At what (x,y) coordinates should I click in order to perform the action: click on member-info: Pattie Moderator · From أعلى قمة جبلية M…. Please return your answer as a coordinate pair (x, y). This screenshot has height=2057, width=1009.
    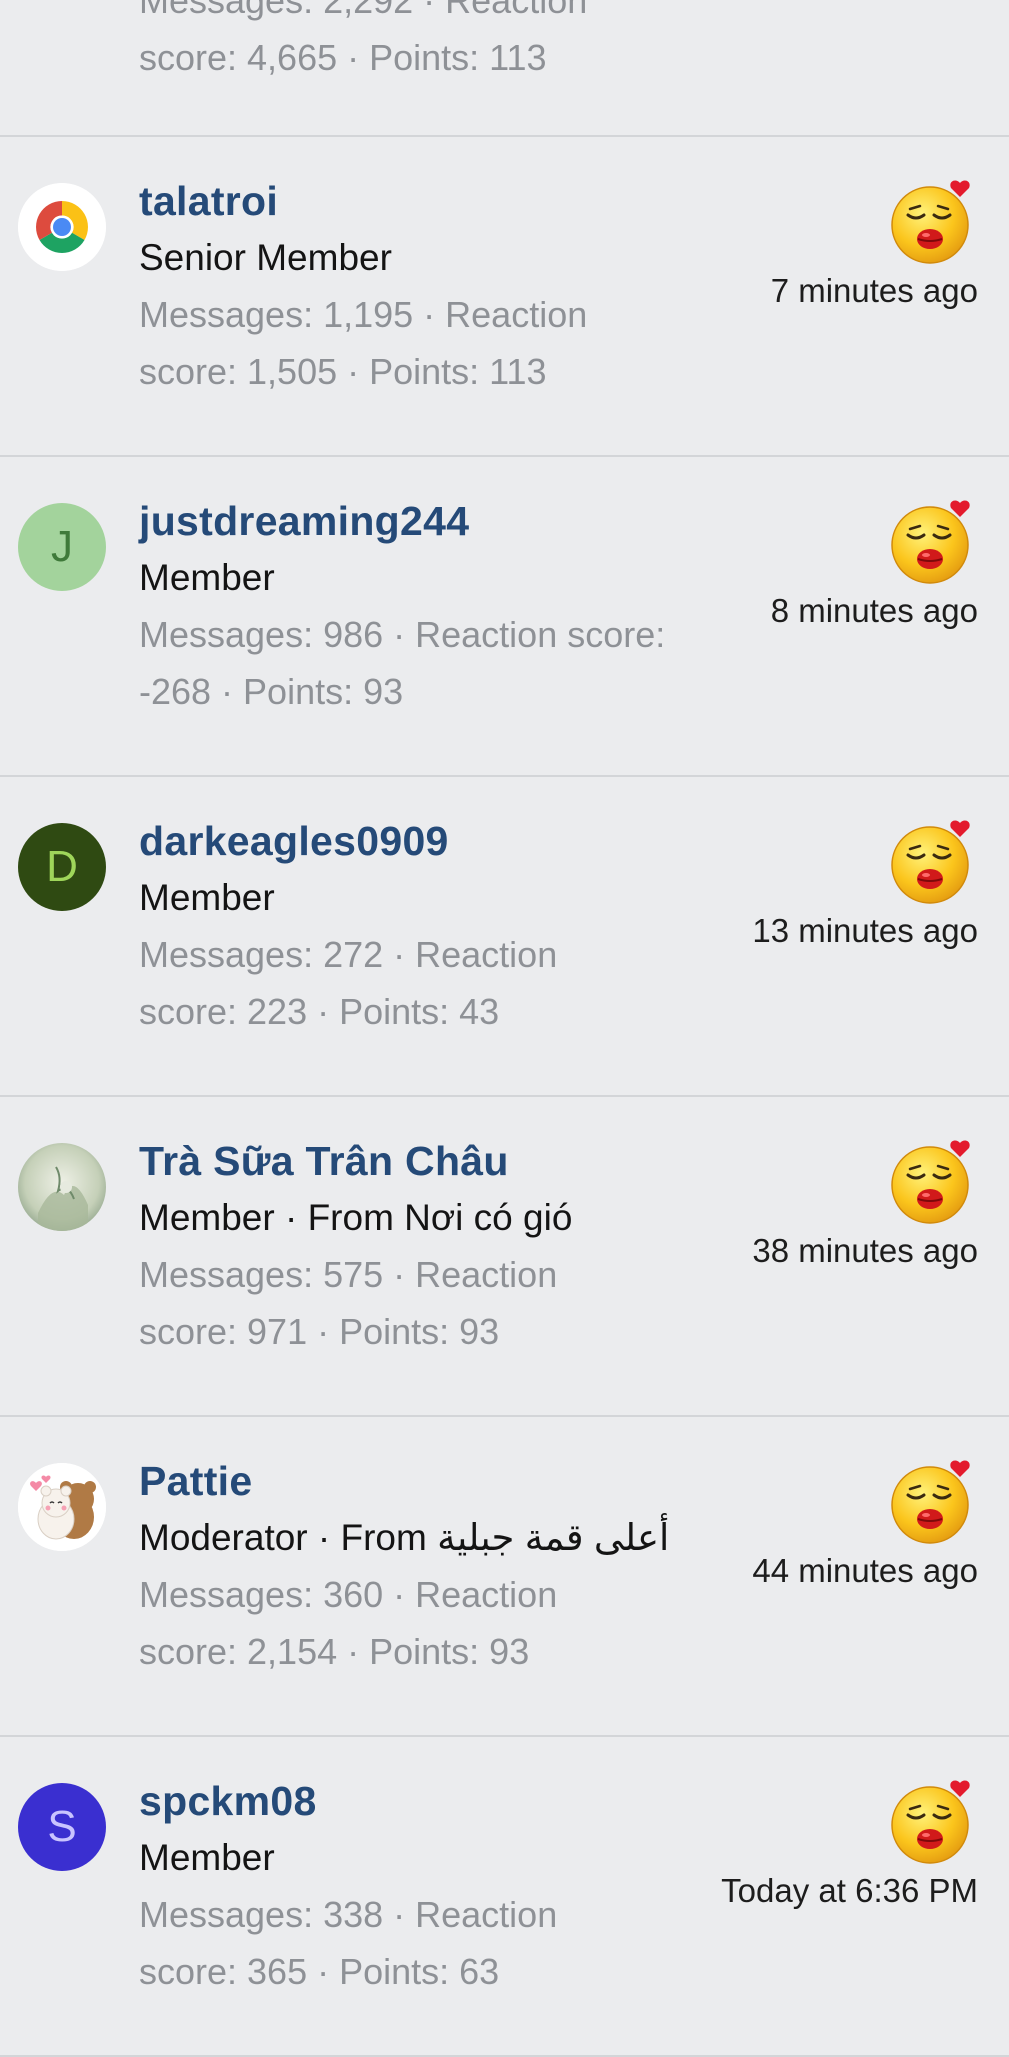
    Looking at the image, I should click on (434, 1569).